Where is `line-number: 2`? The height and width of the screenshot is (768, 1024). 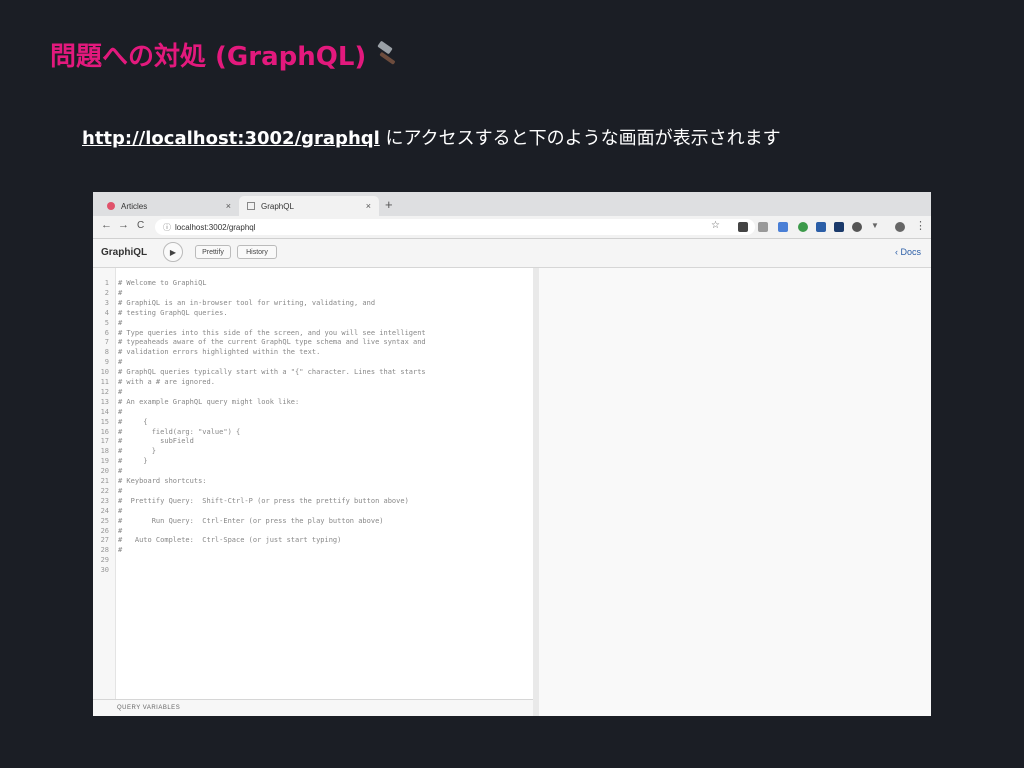 line-number: 2 is located at coordinates (106, 292).